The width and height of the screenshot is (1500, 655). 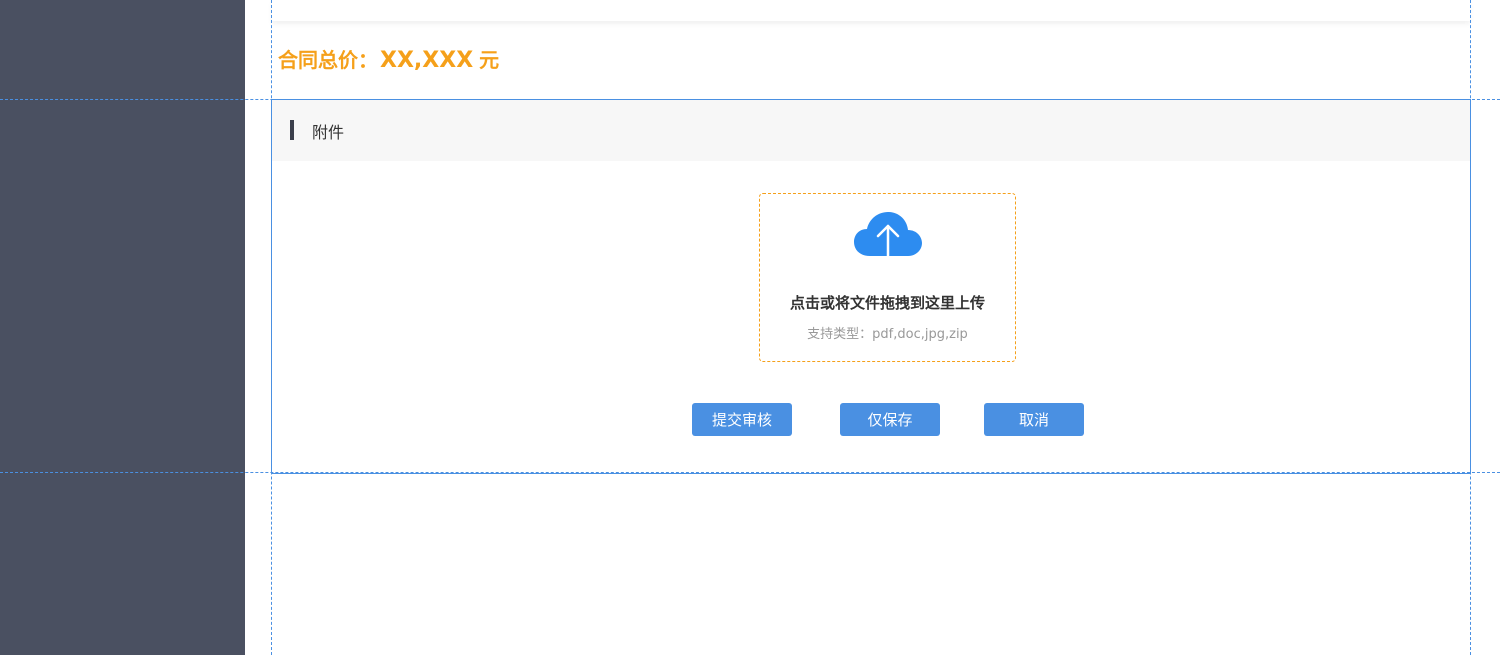 I want to click on cancel-button: 取消, so click(x=1034, y=419).